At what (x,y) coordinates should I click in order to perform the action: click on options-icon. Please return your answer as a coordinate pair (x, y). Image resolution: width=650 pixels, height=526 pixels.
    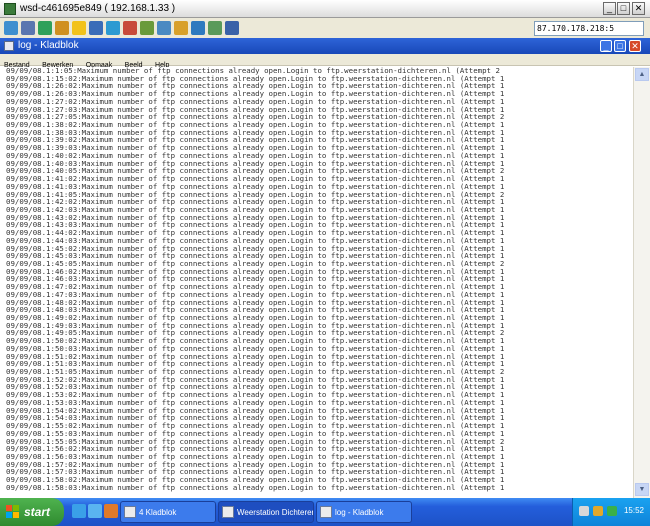
    Looking at the image, I should click on (28, 28).